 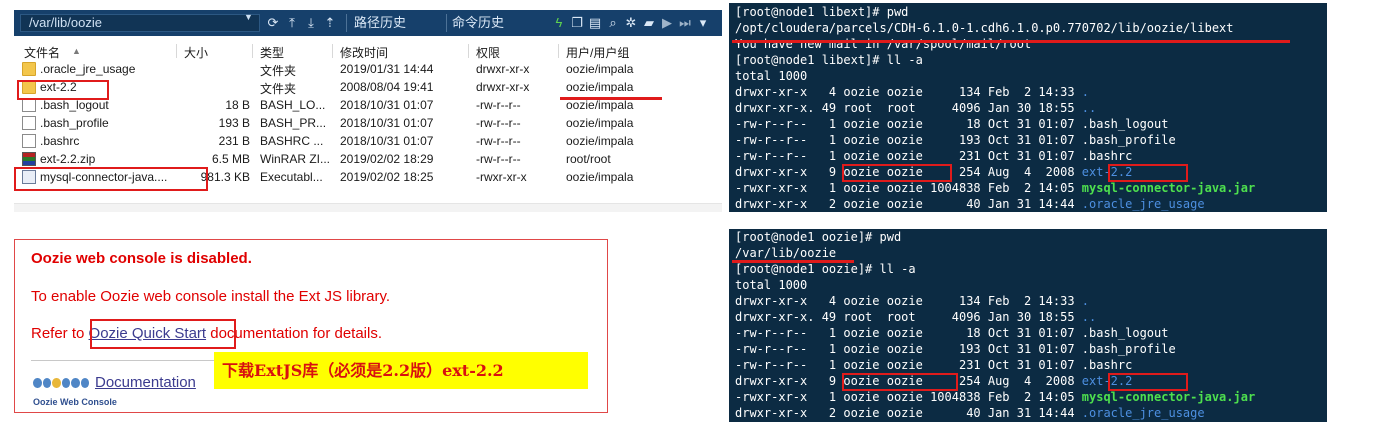 What do you see at coordinates (387, 177) in the screenshot?
I see `file-mtime: 2019/02/02 18:25` at bounding box center [387, 177].